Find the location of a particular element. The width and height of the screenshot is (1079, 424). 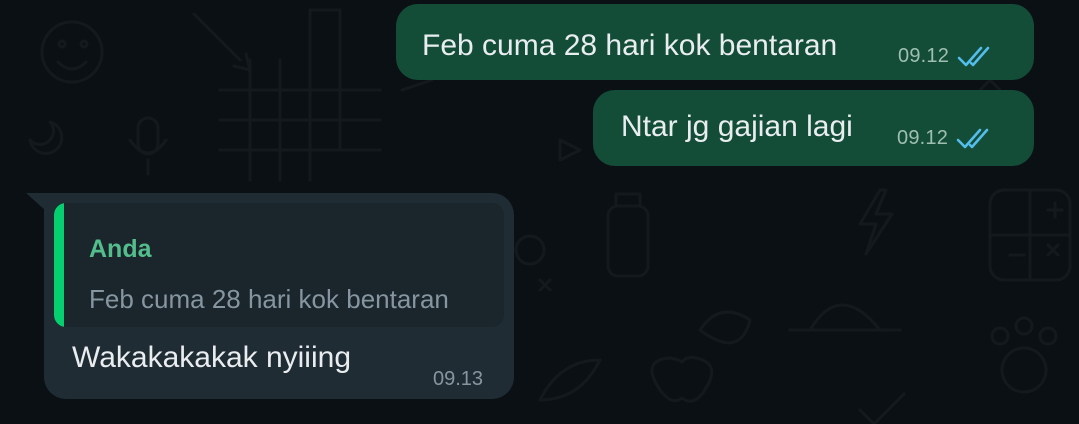

outgoing-message-bubble: Ntar jg gajian lagi 09.12 is located at coordinates (813, 128).